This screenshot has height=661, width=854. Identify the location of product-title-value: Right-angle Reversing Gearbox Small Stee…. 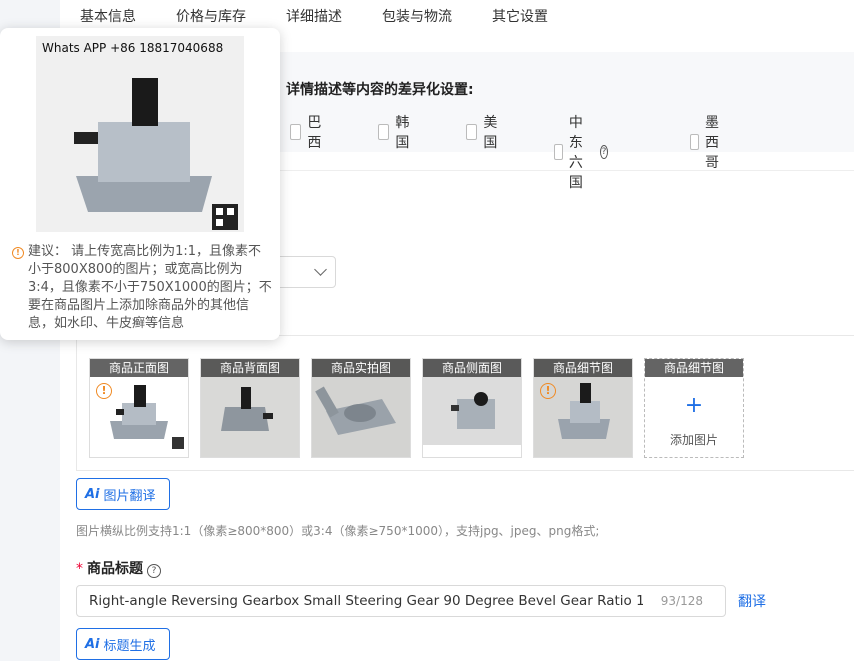
(366, 601).